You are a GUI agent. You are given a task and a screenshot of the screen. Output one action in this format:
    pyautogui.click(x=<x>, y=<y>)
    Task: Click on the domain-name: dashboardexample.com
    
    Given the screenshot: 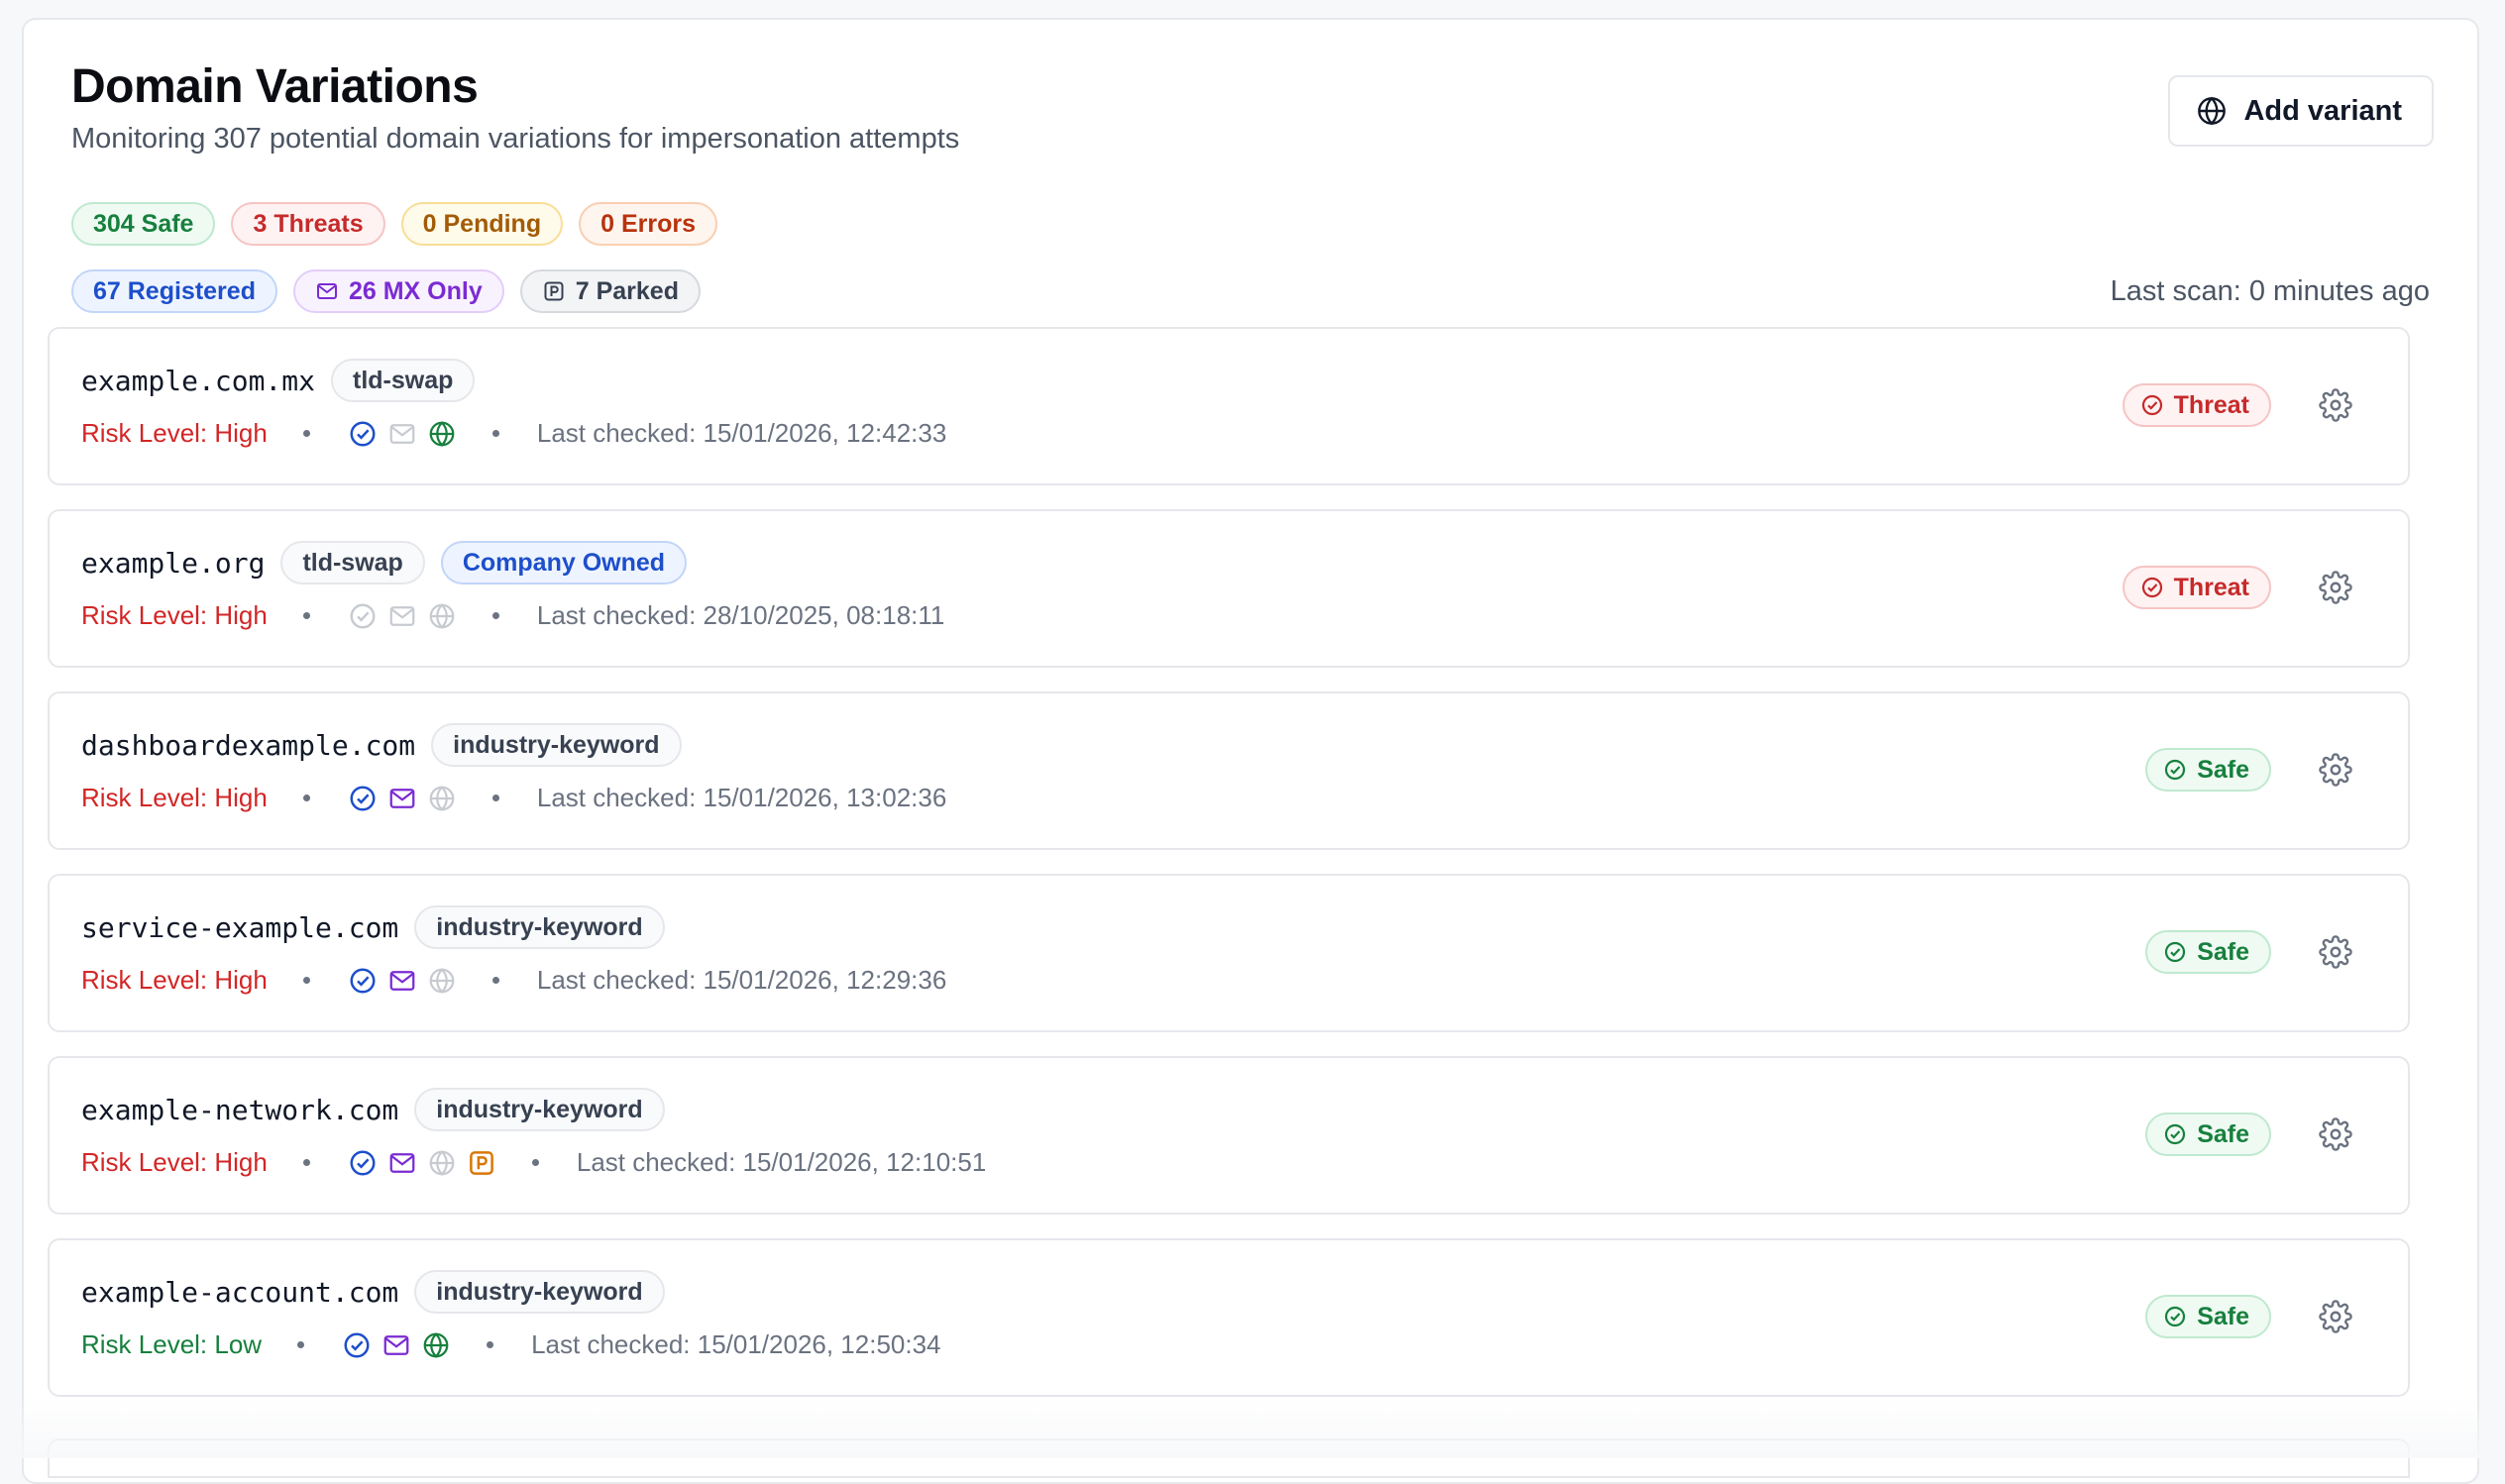 What is the action you would take?
    pyautogui.click(x=248, y=745)
    